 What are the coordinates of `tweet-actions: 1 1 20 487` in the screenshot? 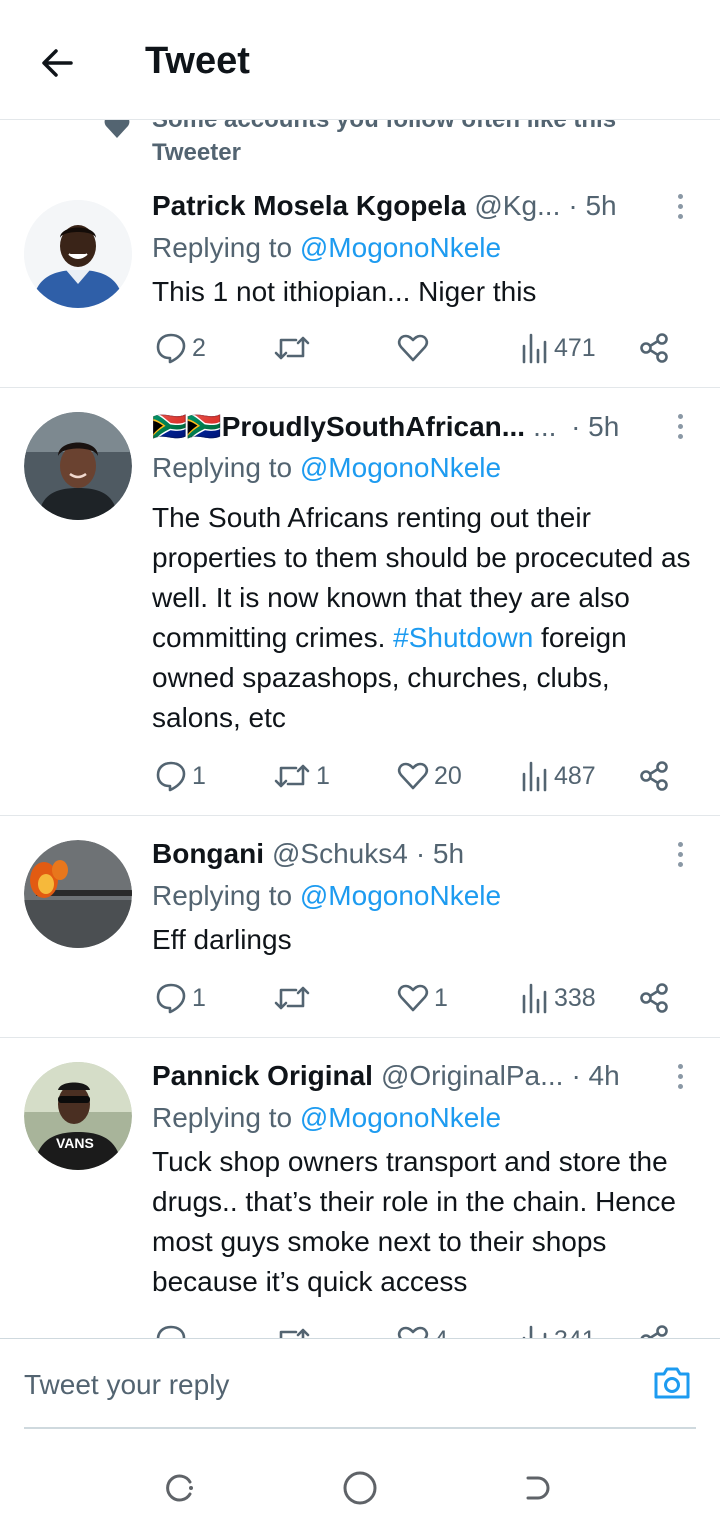 It's located at (417, 776).